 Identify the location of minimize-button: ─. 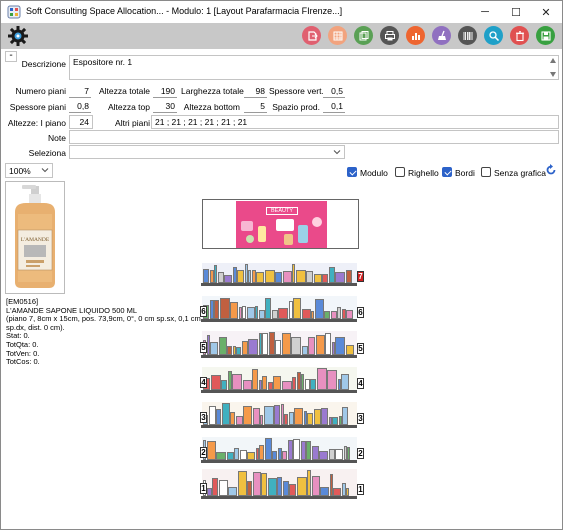
(485, 12).